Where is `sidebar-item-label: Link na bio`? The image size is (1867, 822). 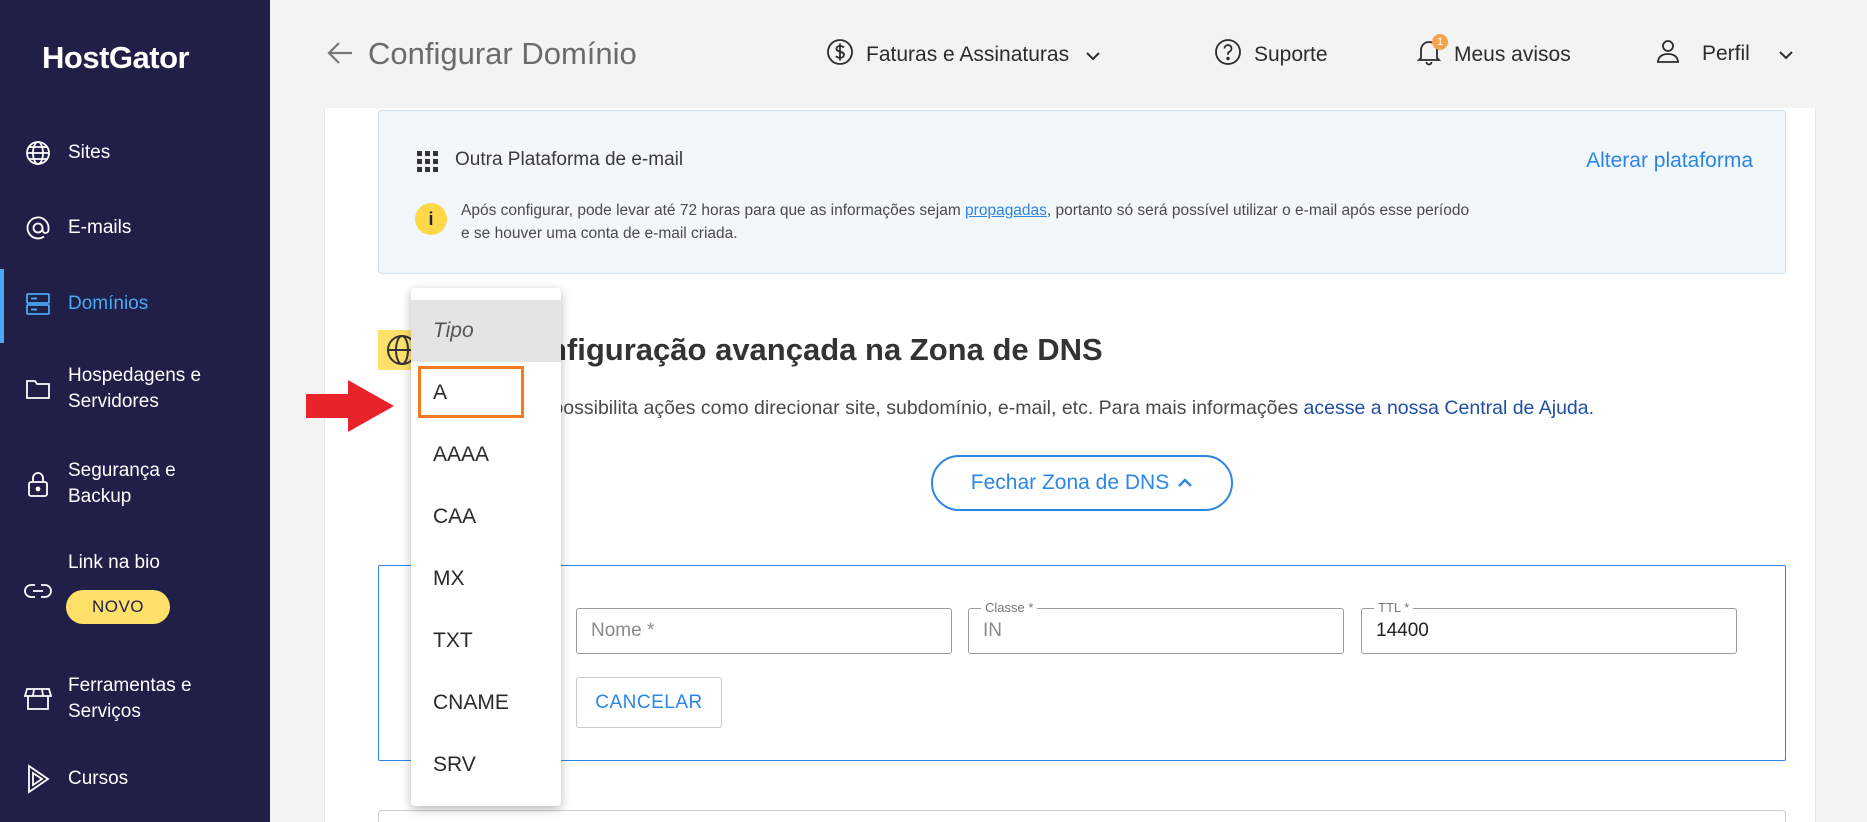 sidebar-item-label: Link na bio is located at coordinates (114, 562).